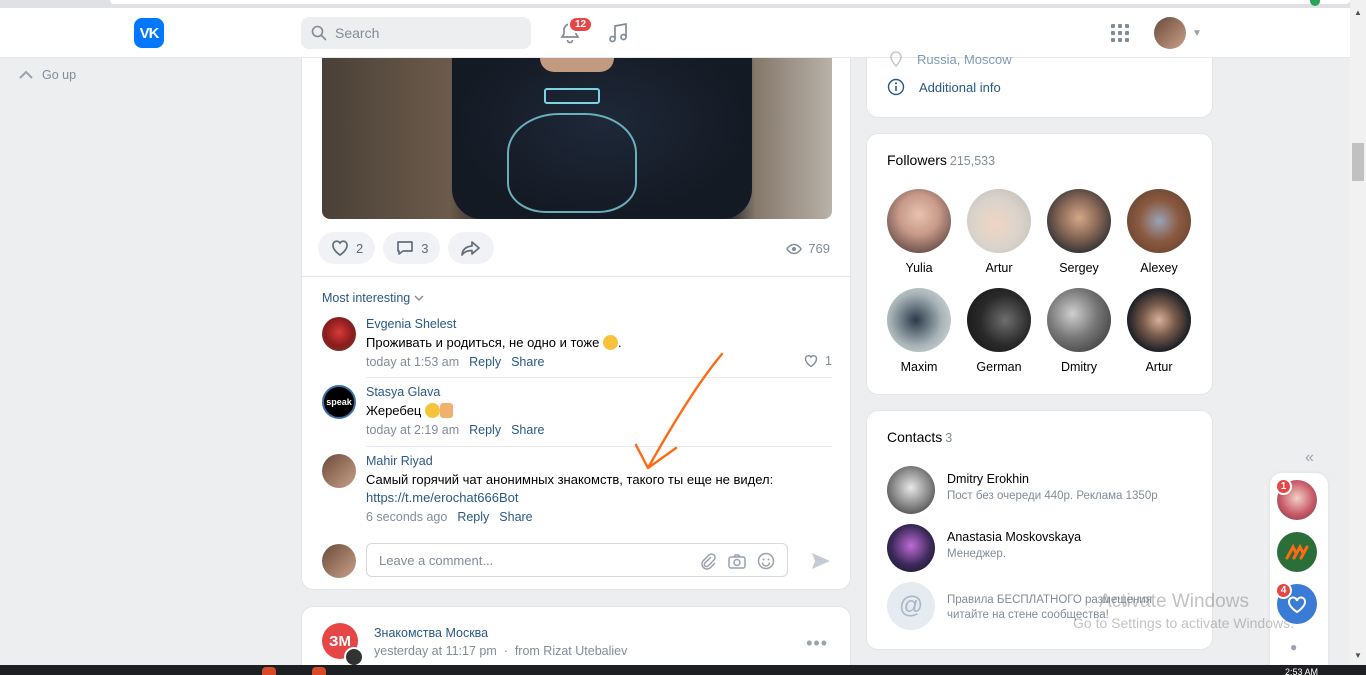 The width and height of the screenshot is (1366, 675). What do you see at coordinates (571, 651) in the screenshot?
I see `post-author: from Rizat Utebaliev` at bounding box center [571, 651].